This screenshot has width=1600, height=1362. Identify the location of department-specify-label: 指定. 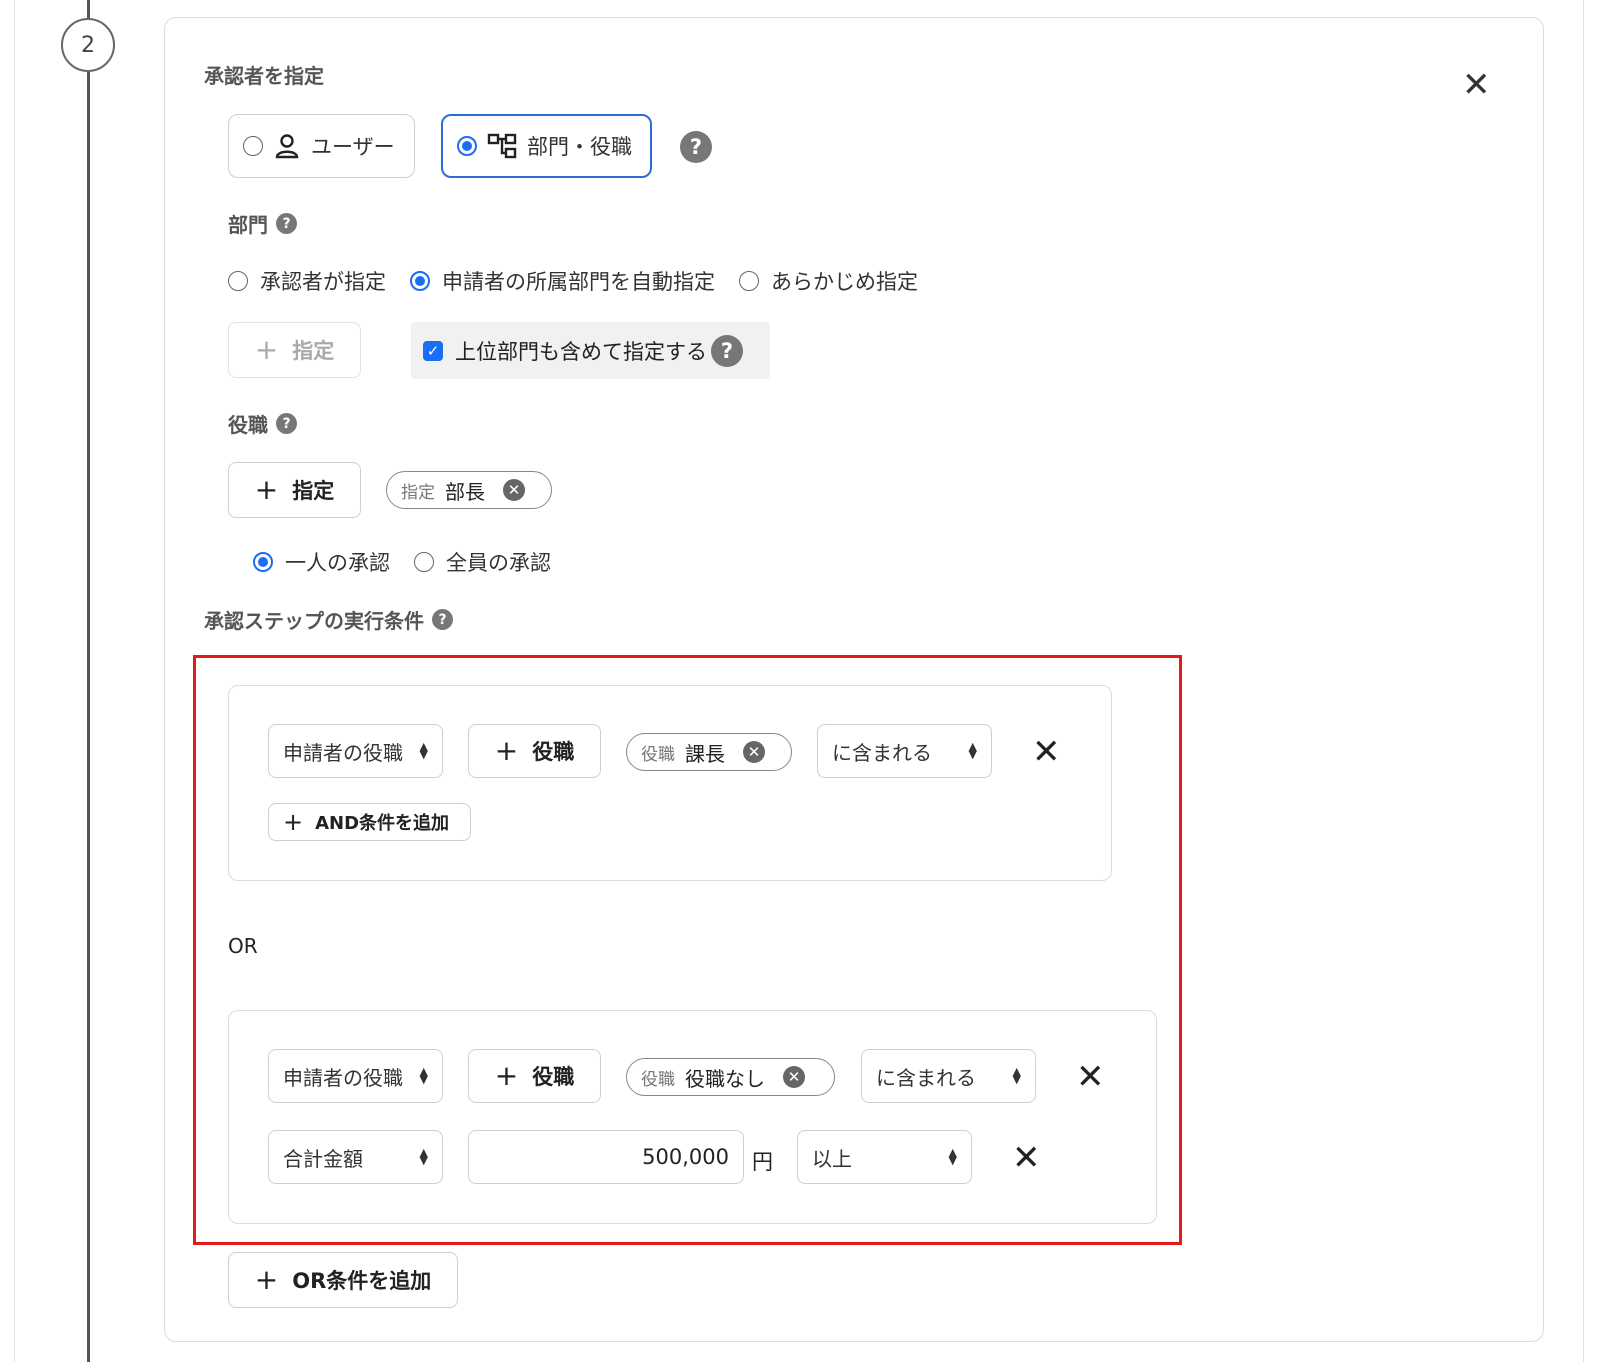
(313, 351).